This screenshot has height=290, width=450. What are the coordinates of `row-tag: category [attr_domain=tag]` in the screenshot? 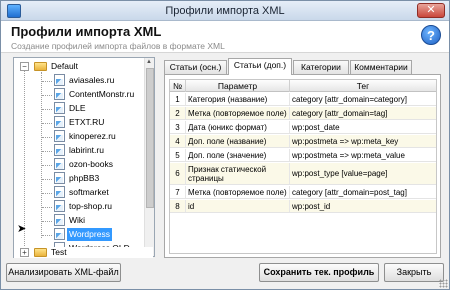 It's located at (340, 113).